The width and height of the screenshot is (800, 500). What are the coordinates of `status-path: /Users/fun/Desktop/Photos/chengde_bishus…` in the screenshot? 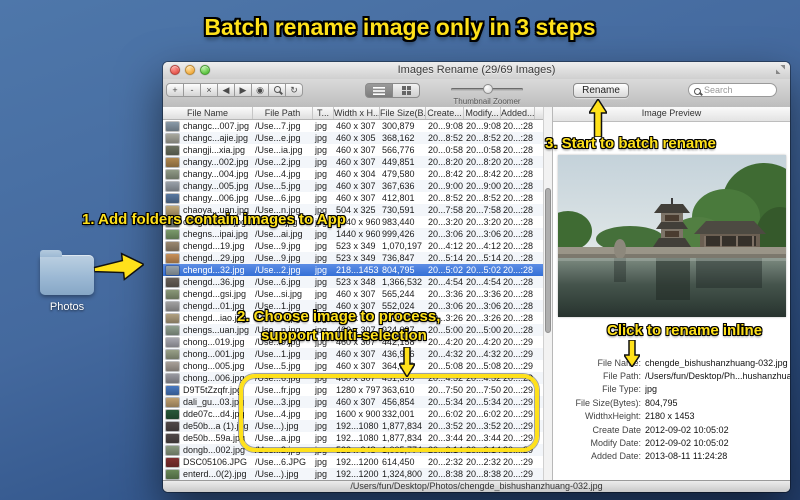 It's located at (476, 486).